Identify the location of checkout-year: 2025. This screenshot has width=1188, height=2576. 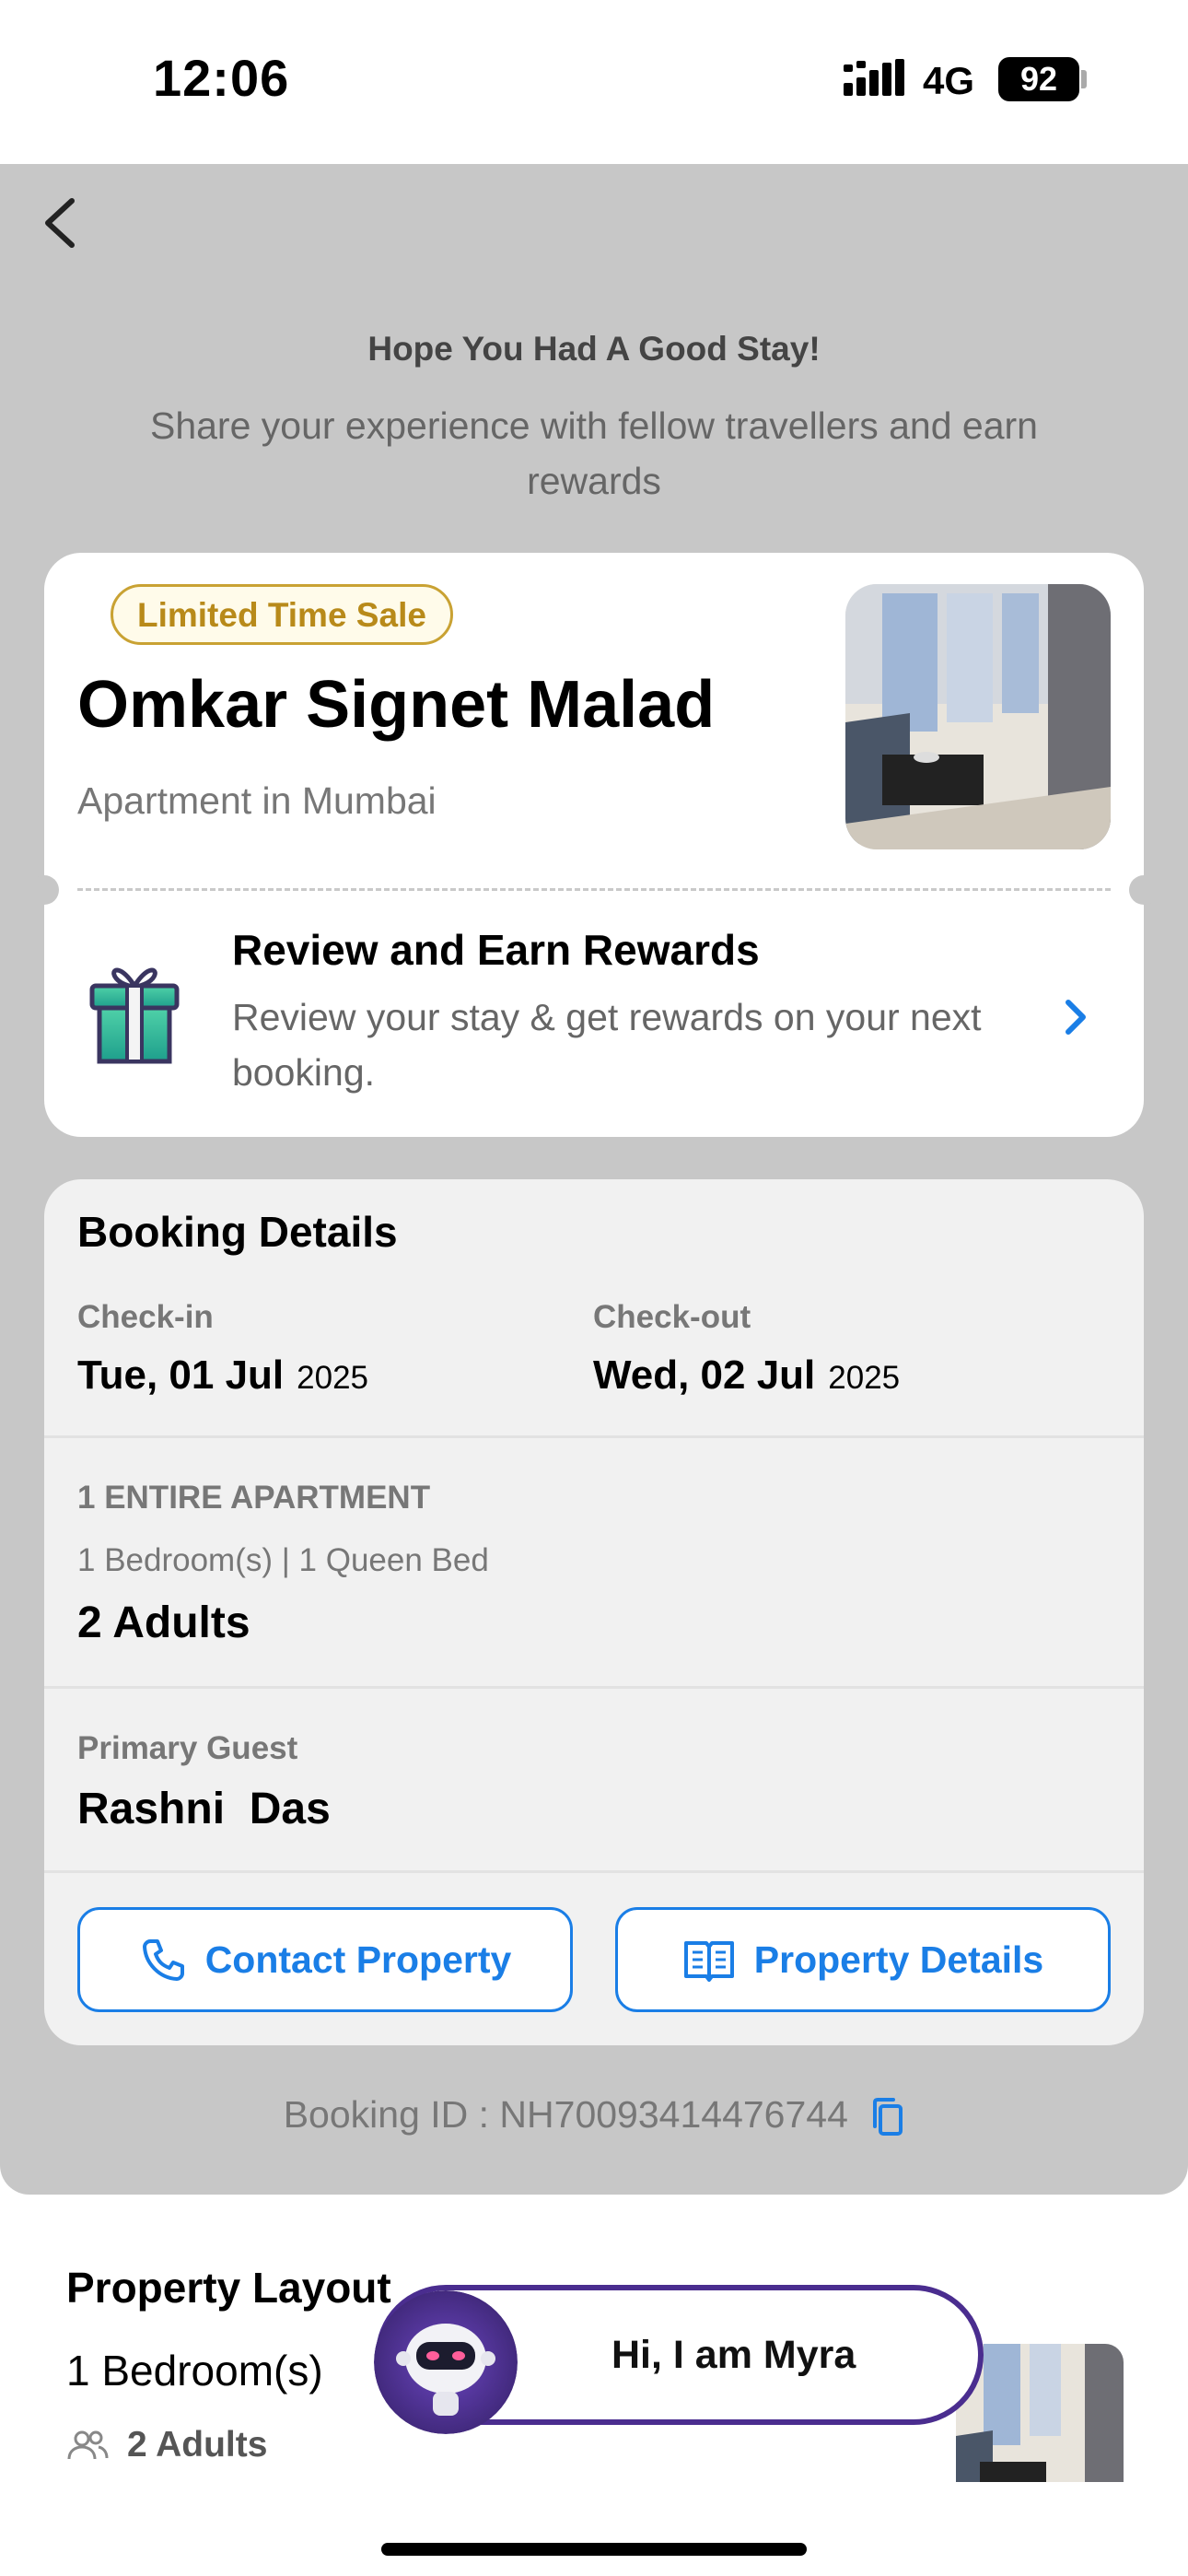
(864, 1378).